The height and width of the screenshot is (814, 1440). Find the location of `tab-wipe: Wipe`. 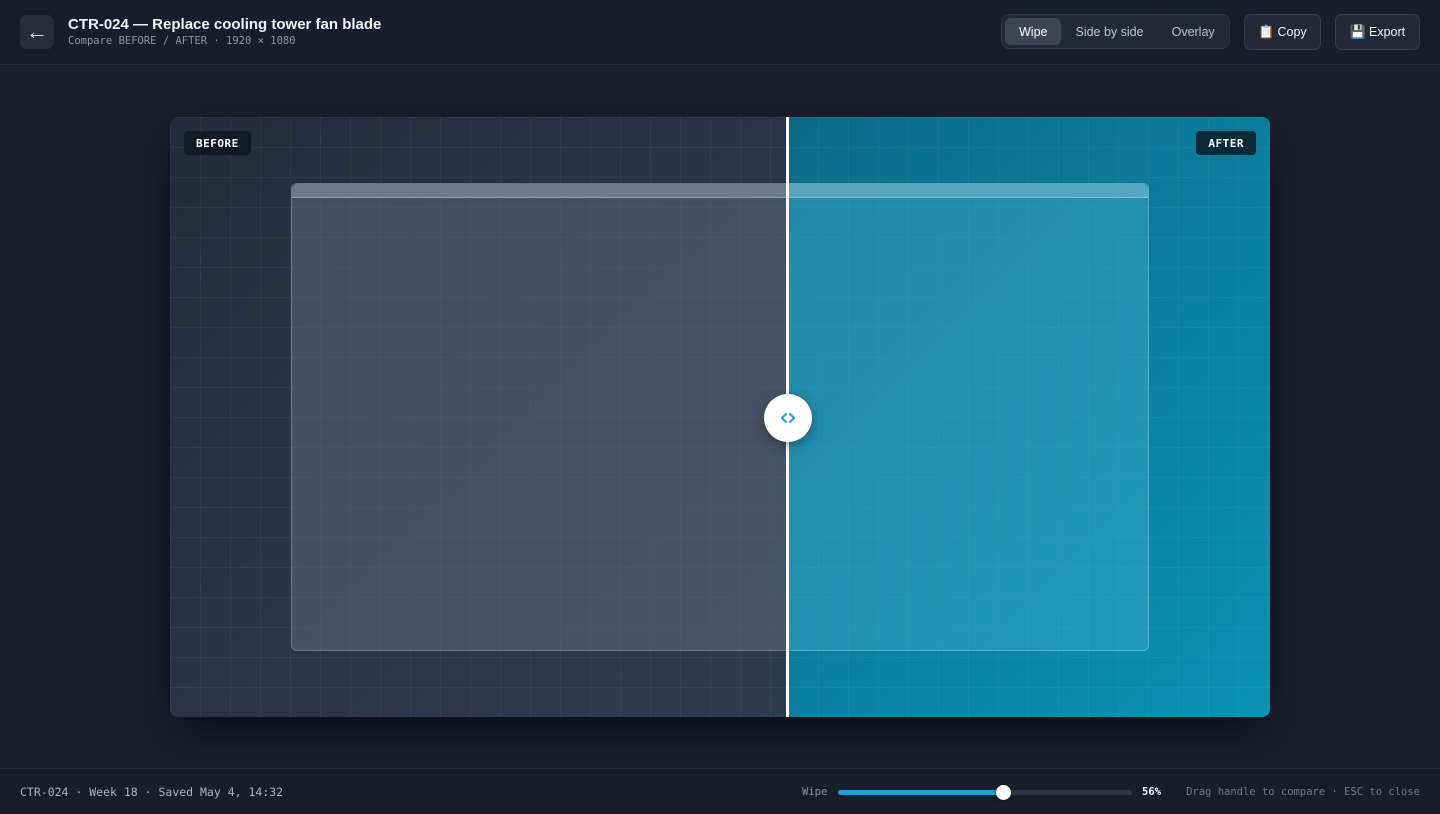

tab-wipe: Wipe is located at coordinates (1033, 31).